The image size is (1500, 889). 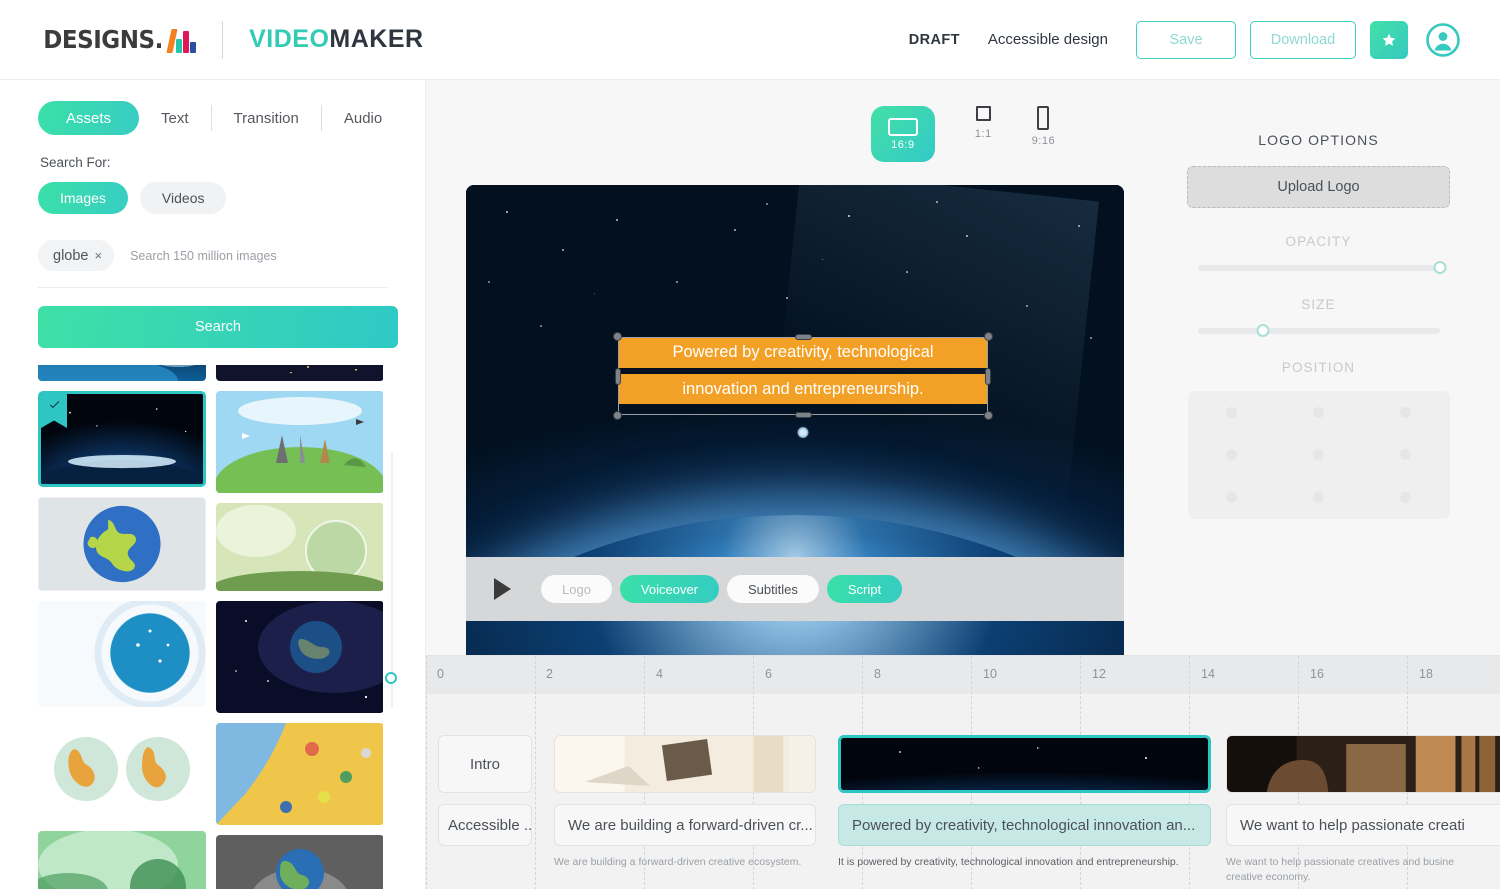 I want to click on opacity-slider-knob, so click(x=1439, y=267).